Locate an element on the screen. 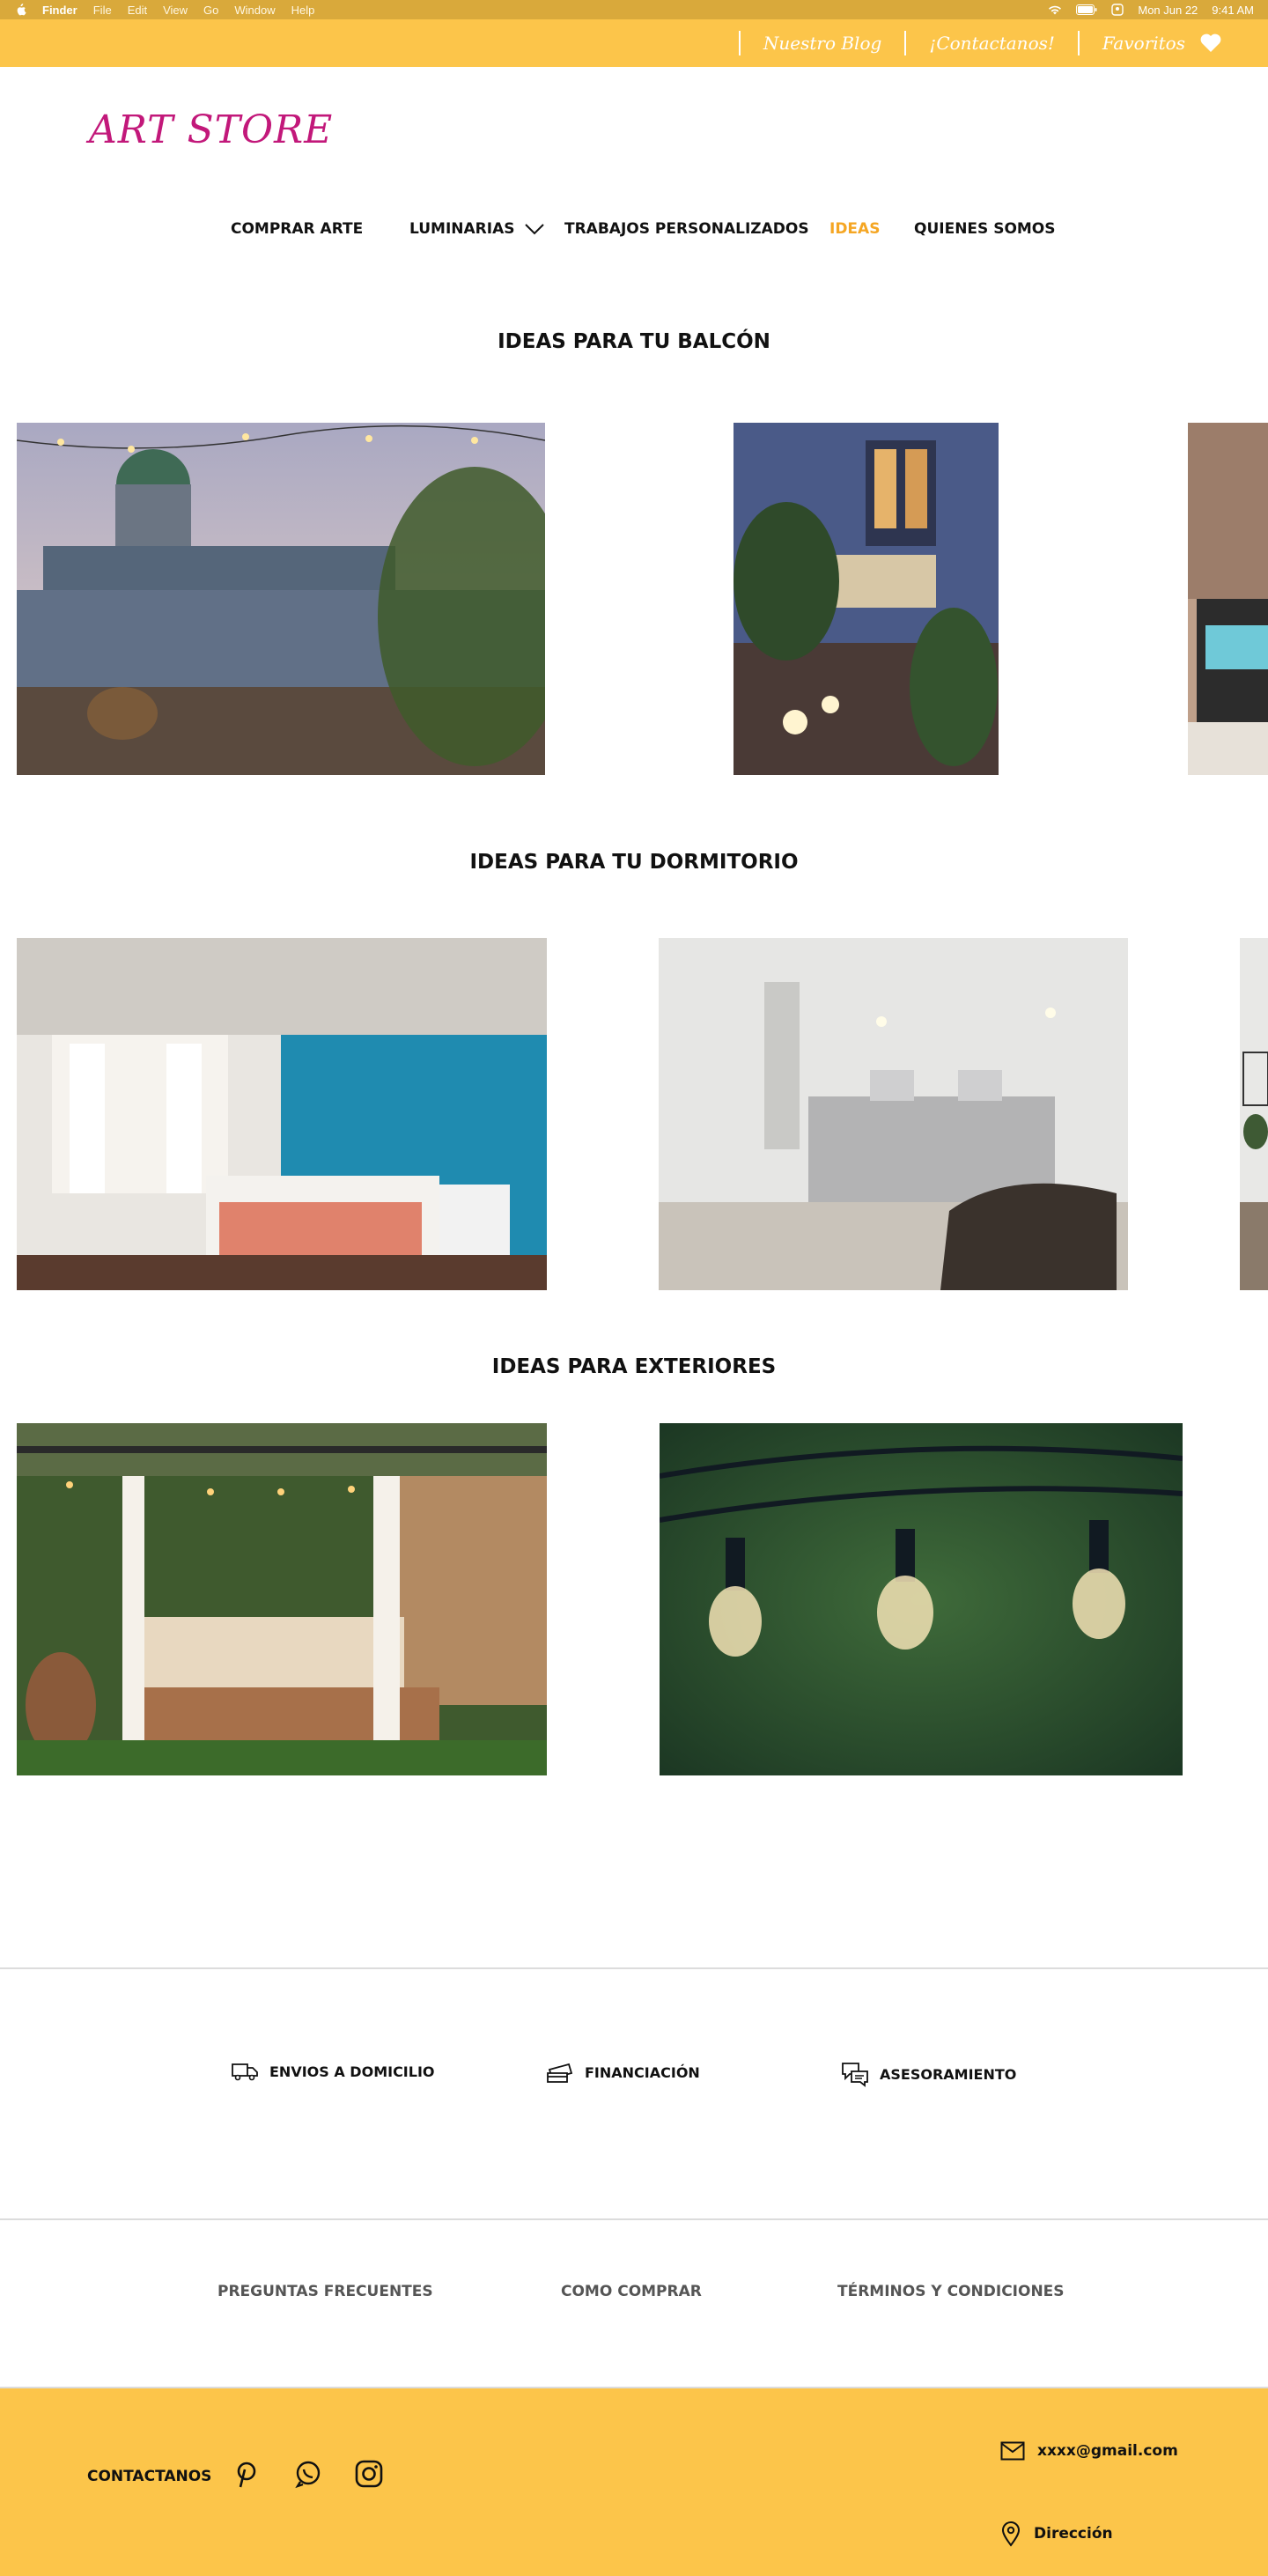 The image size is (1268, 2576). menu-go: Go is located at coordinates (210, 10).